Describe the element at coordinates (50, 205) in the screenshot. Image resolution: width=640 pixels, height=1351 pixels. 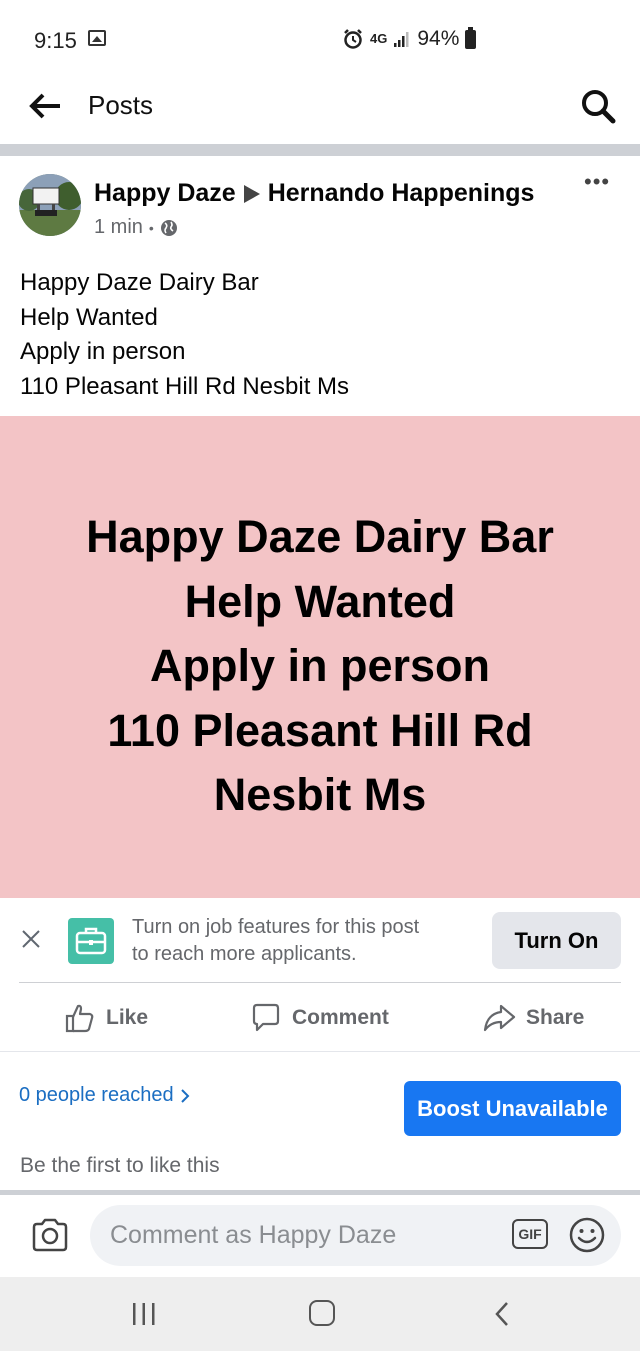
I see `avatar` at that location.